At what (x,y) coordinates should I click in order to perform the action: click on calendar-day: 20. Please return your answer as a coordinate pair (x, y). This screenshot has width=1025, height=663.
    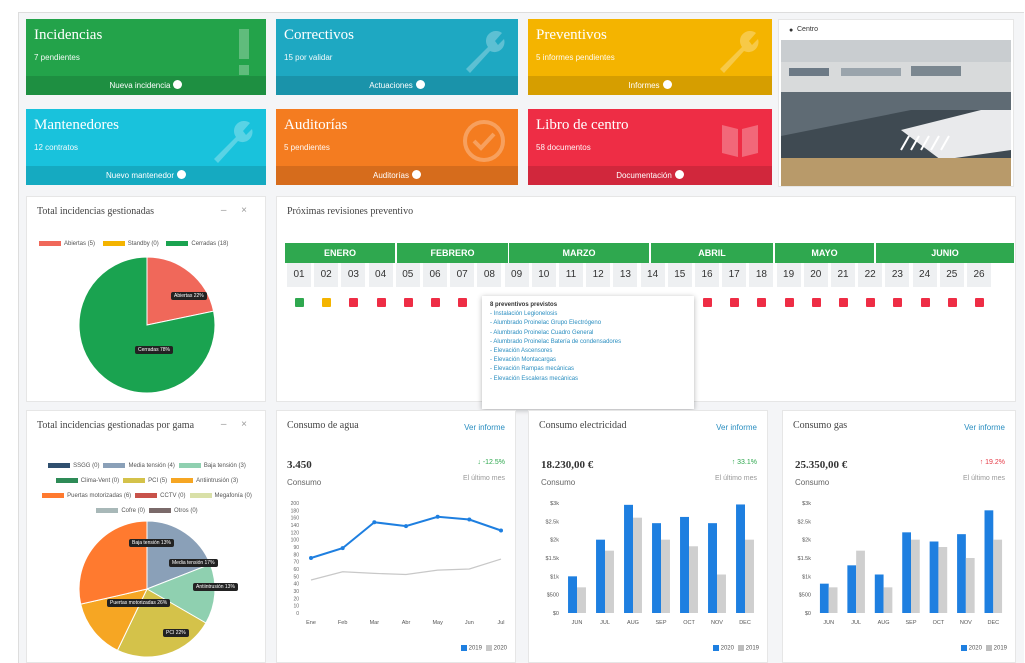
    Looking at the image, I should click on (815, 275).